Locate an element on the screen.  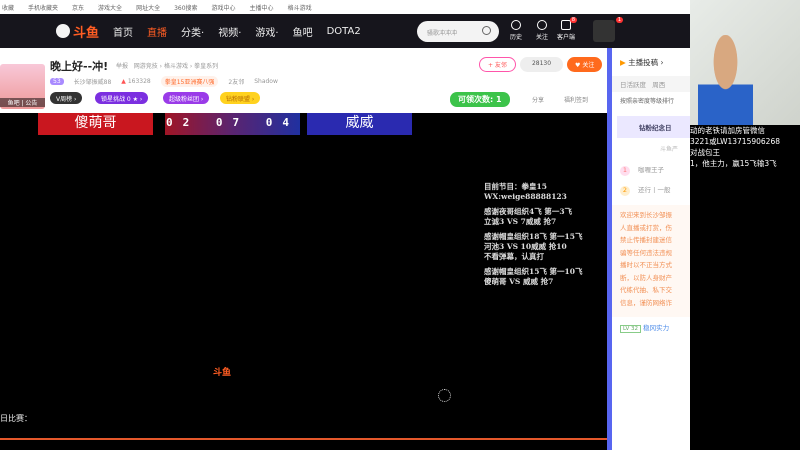
note-line: 感谢夜哥组织4飞 第一3飞 is located at coordinates (528, 211).